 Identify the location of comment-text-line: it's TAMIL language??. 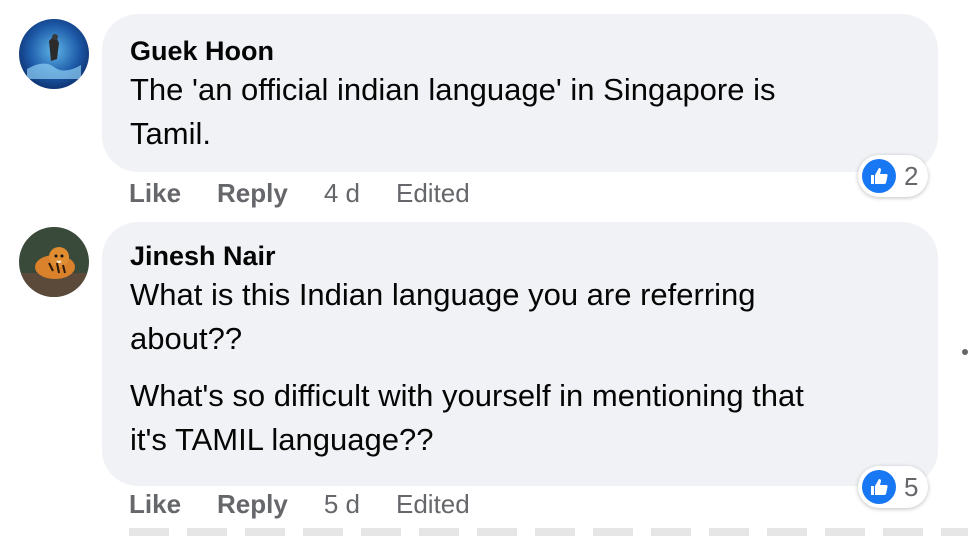
(282, 439).